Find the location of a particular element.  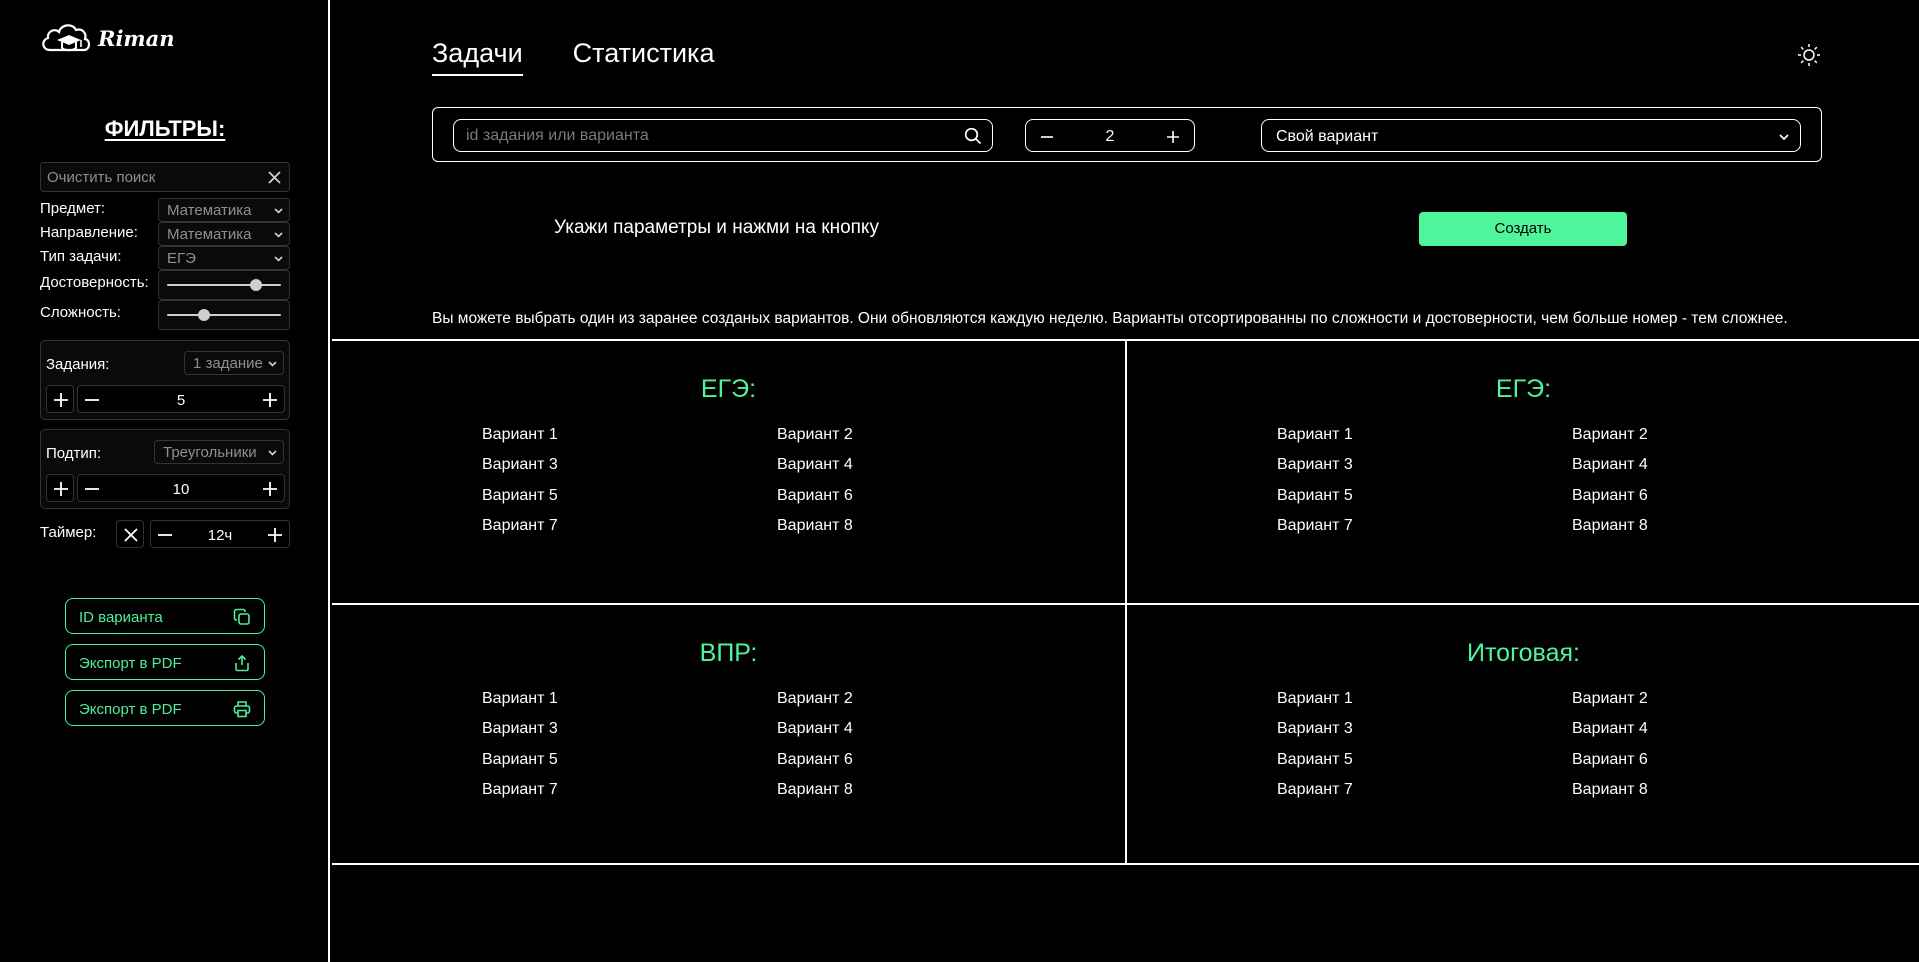

difficulty-label: Сложность: is located at coordinates (80, 312).